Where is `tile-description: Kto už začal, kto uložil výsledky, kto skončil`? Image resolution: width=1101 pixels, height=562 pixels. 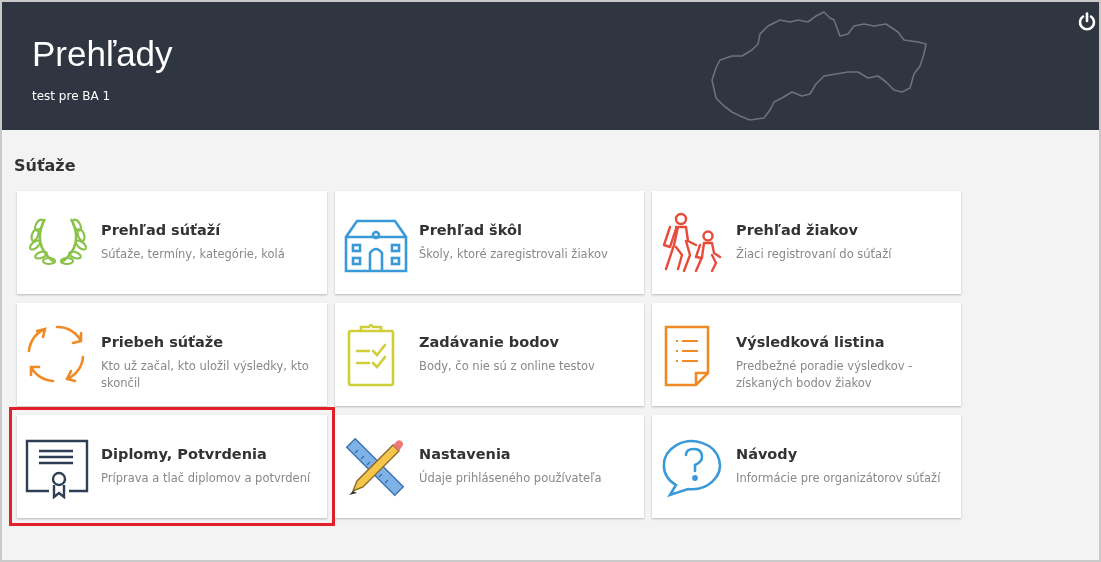
tile-description: Kto už začal, kto uložil výsledky, kto skončil is located at coordinates (205, 374).